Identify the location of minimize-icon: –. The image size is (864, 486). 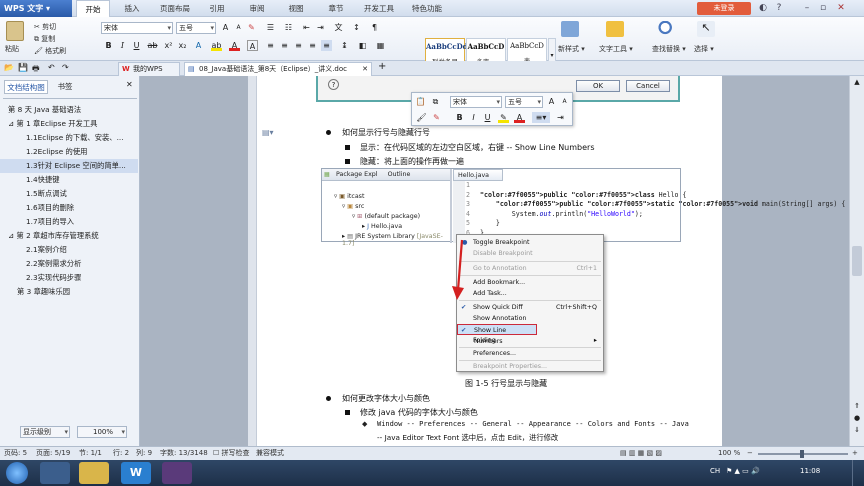
(807, 8).